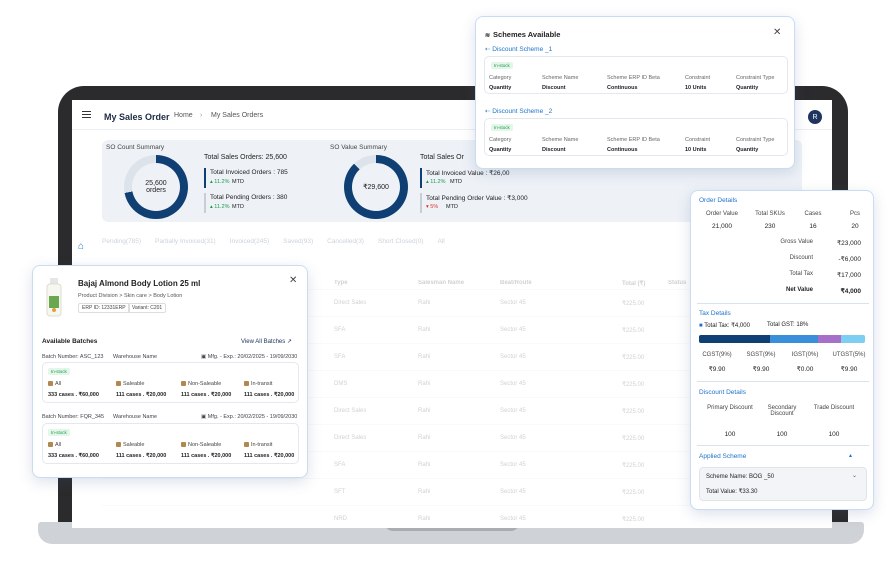  Describe the element at coordinates (801, 258) in the screenshot. I see `discount-label: Discount` at that location.